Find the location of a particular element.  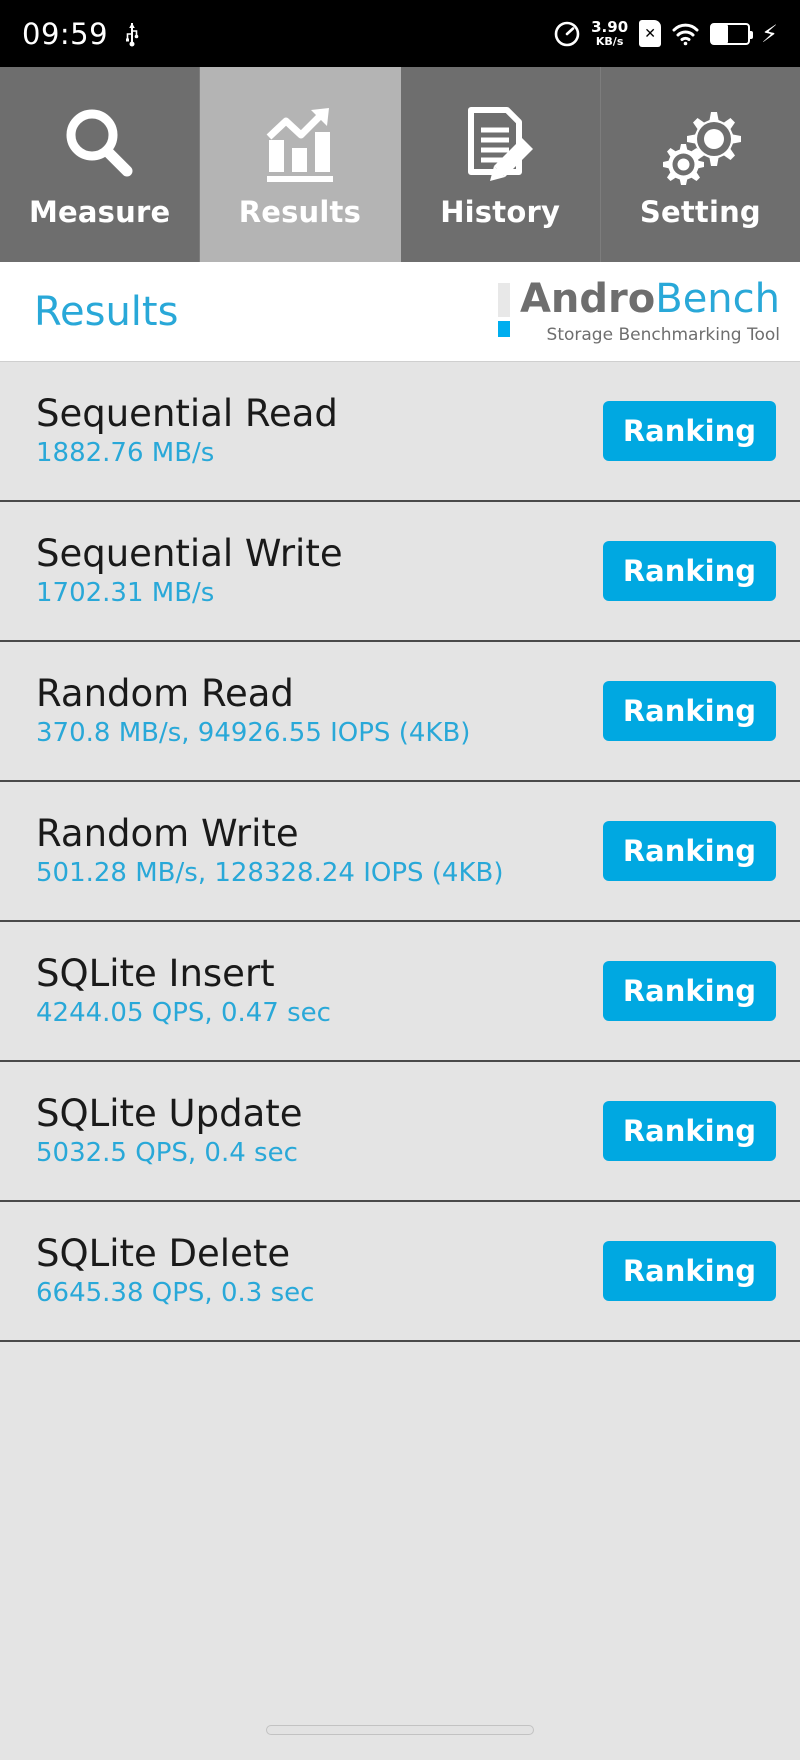

row-text: SQLite Update 5032.5 QPS, 0.4 sec is located at coordinates (319, 1129).